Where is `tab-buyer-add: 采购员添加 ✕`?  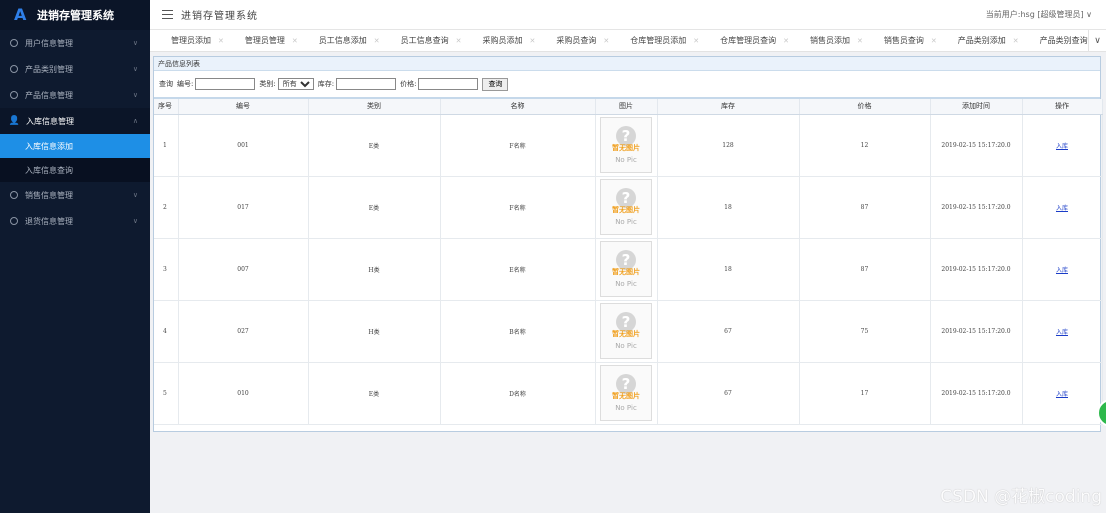
tab-buyer-add: 采购员添加 ✕ is located at coordinates (499, 41).